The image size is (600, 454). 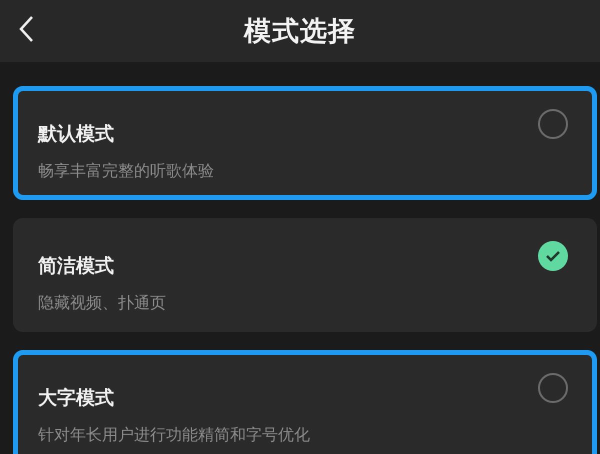 What do you see at coordinates (126, 171) in the screenshot?
I see `option-description: 畅享丰富完整的听歌体验` at bounding box center [126, 171].